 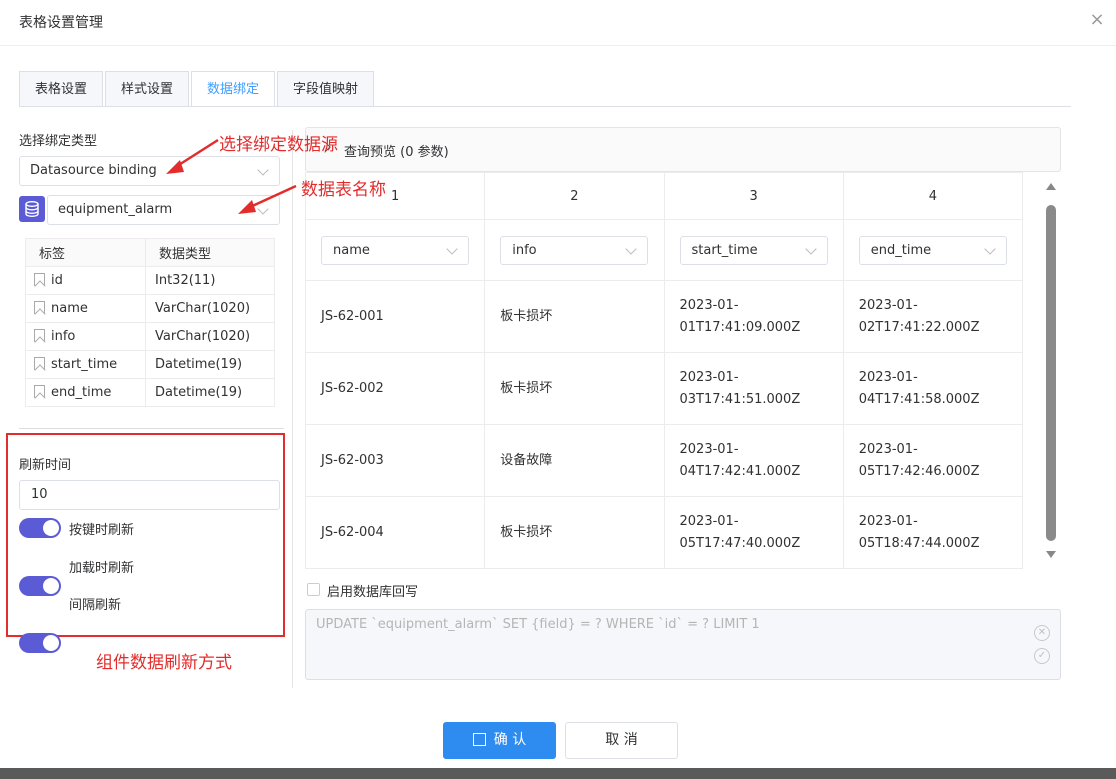 What do you see at coordinates (395, 388) in the screenshot?
I see `table-cell: JS-62-002` at bounding box center [395, 388].